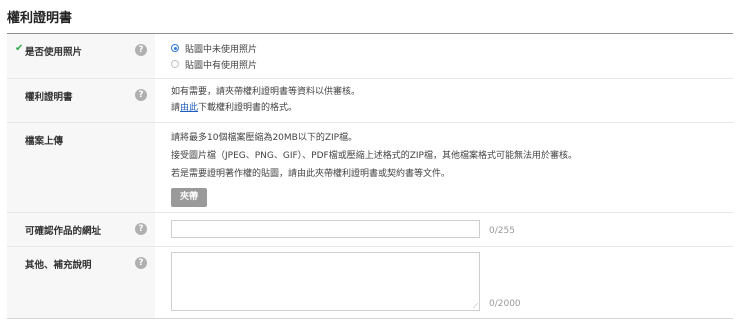 The height and width of the screenshot is (332, 740). I want to click on row-label: 是否使用照片, so click(54, 52).